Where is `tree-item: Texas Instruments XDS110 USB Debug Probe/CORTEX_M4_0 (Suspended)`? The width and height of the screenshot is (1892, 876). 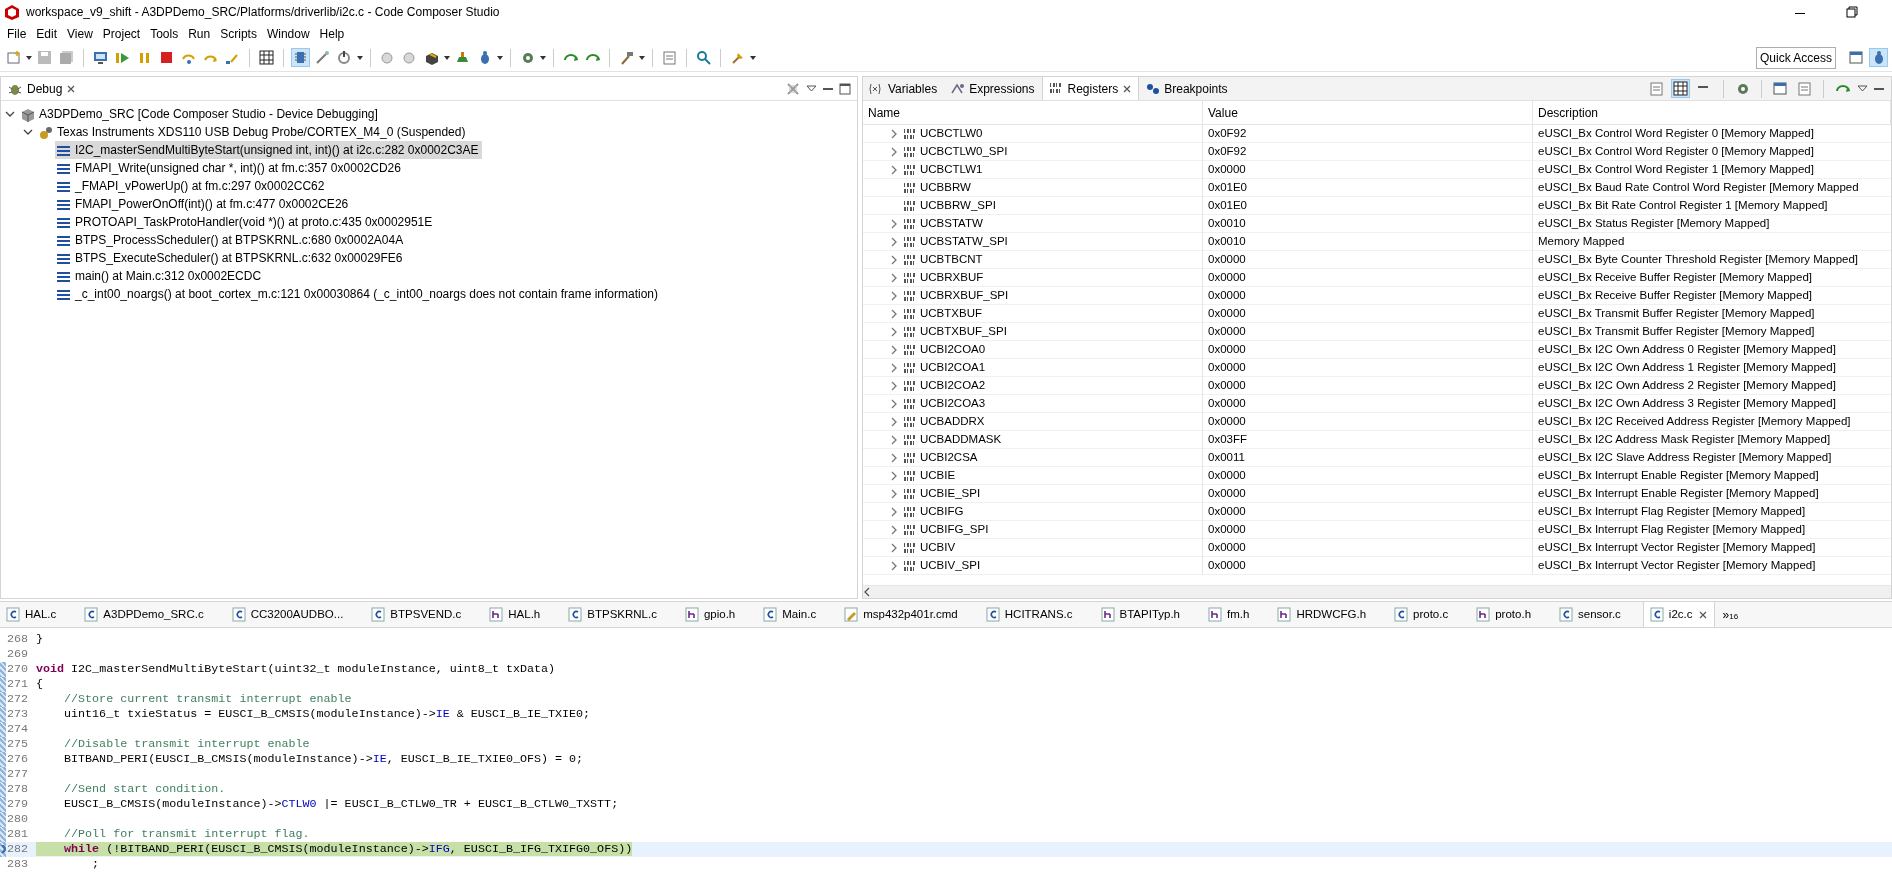
tree-item: Texas Instruments XDS110 USB Debug Probe/CORTEX_M4_0 (Suspended) is located at coordinates (253, 132).